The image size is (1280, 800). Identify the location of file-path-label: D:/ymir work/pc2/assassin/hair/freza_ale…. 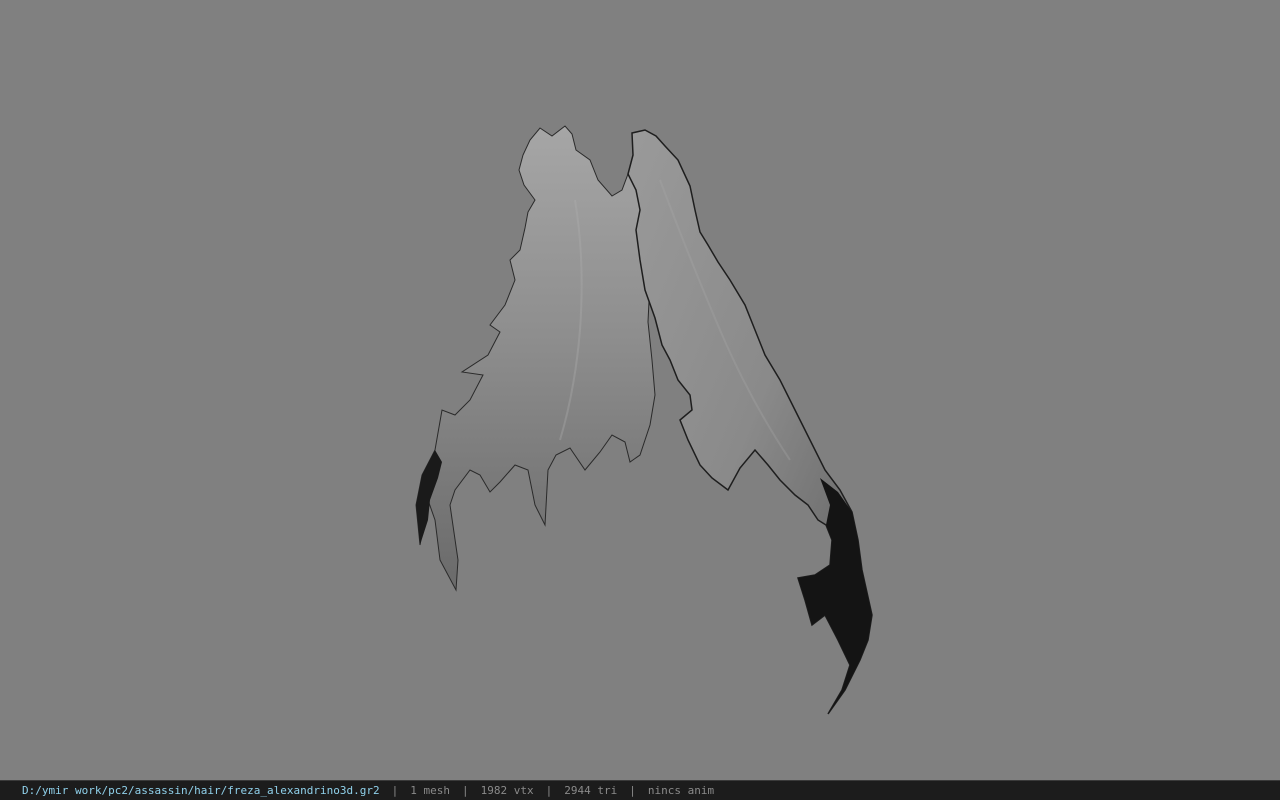
(201, 790).